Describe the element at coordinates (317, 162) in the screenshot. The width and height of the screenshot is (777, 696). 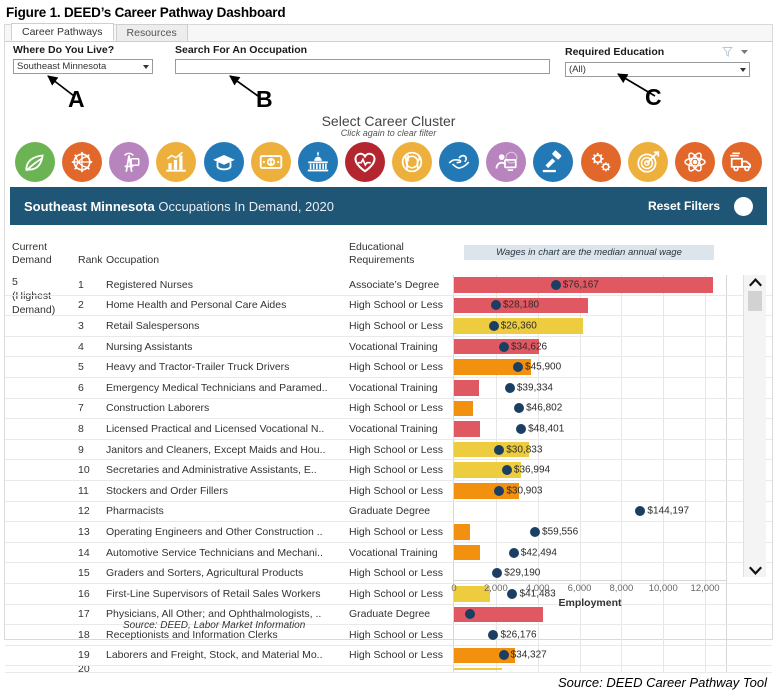
I see `government-capitol-icon` at that location.